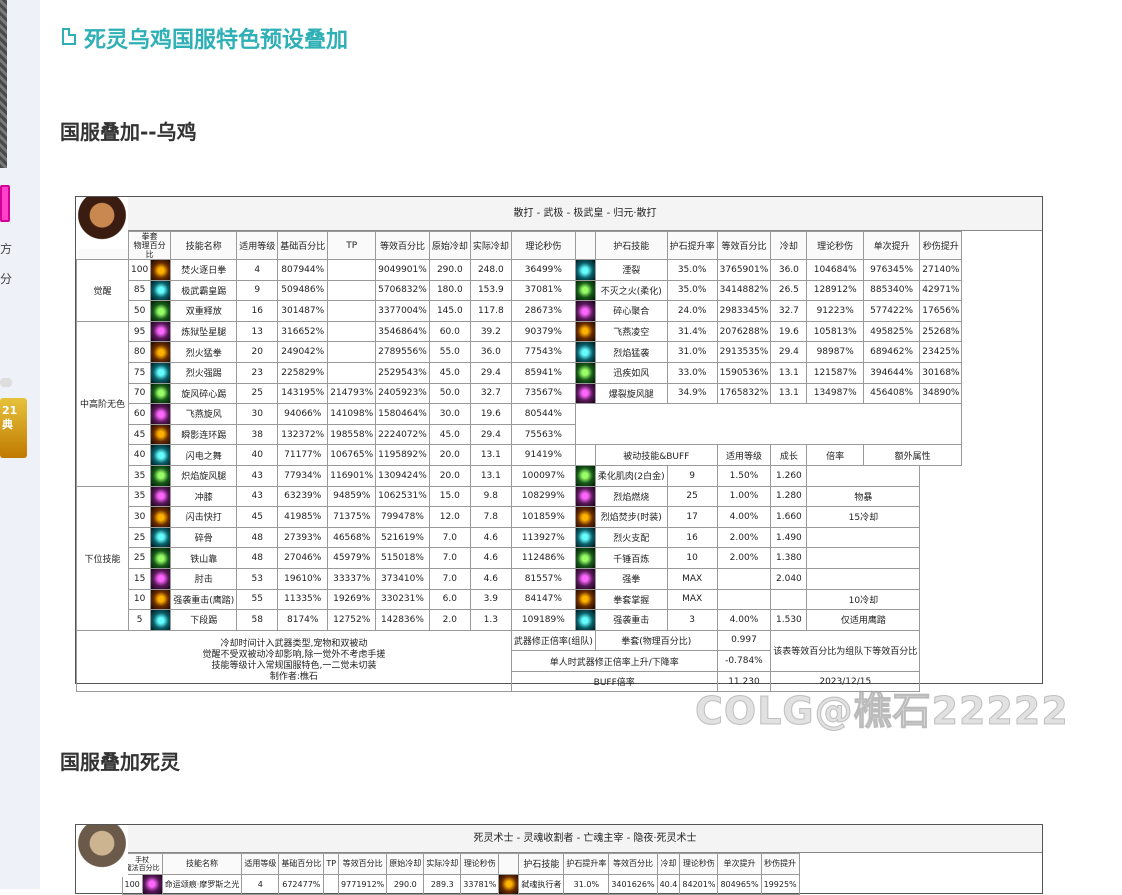 The image size is (1122, 895). Describe the element at coordinates (303, 290) in the screenshot. I see `value-cell: 509486%` at that location.